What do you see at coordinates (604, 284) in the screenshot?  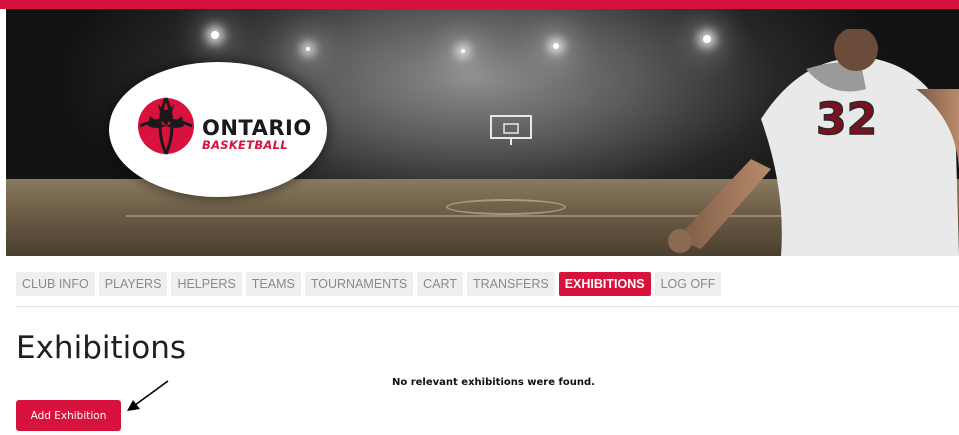 I see `tab-exhibitions: EXHIBITIONS` at bounding box center [604, 284].